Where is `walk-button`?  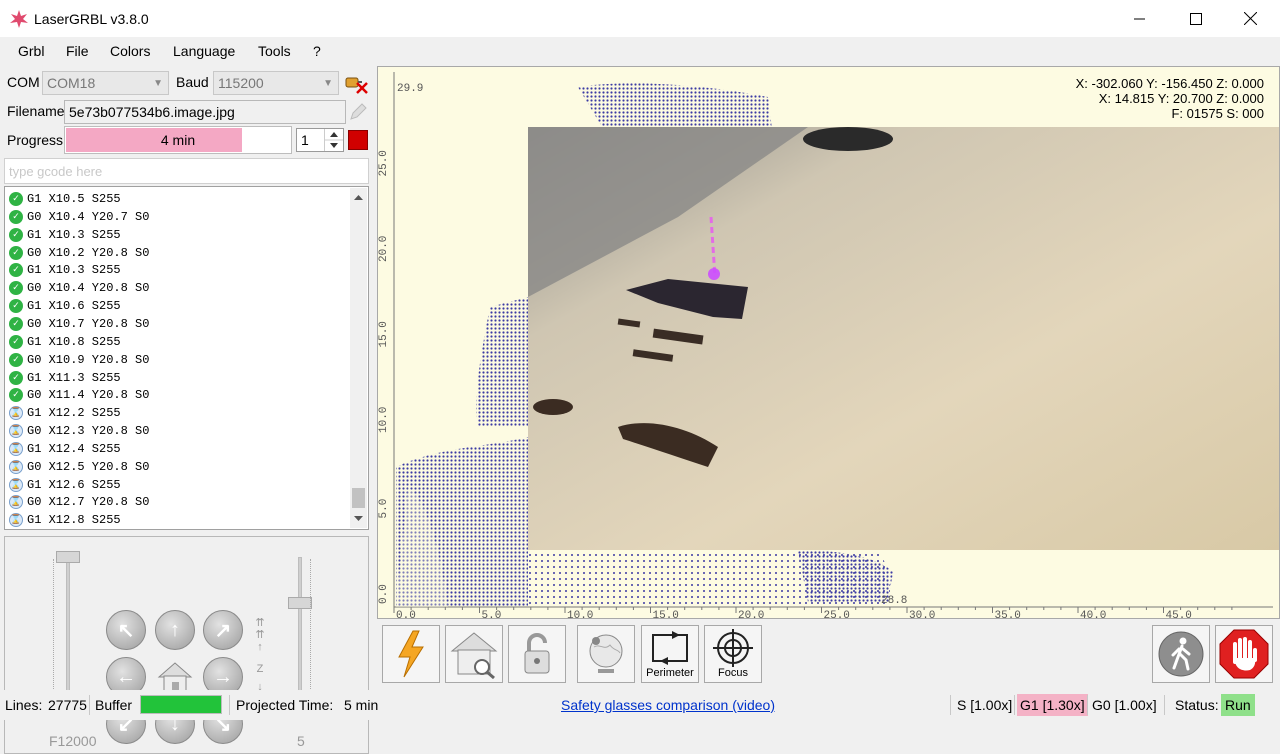 walk-button is located at coordinates (1181, 654).